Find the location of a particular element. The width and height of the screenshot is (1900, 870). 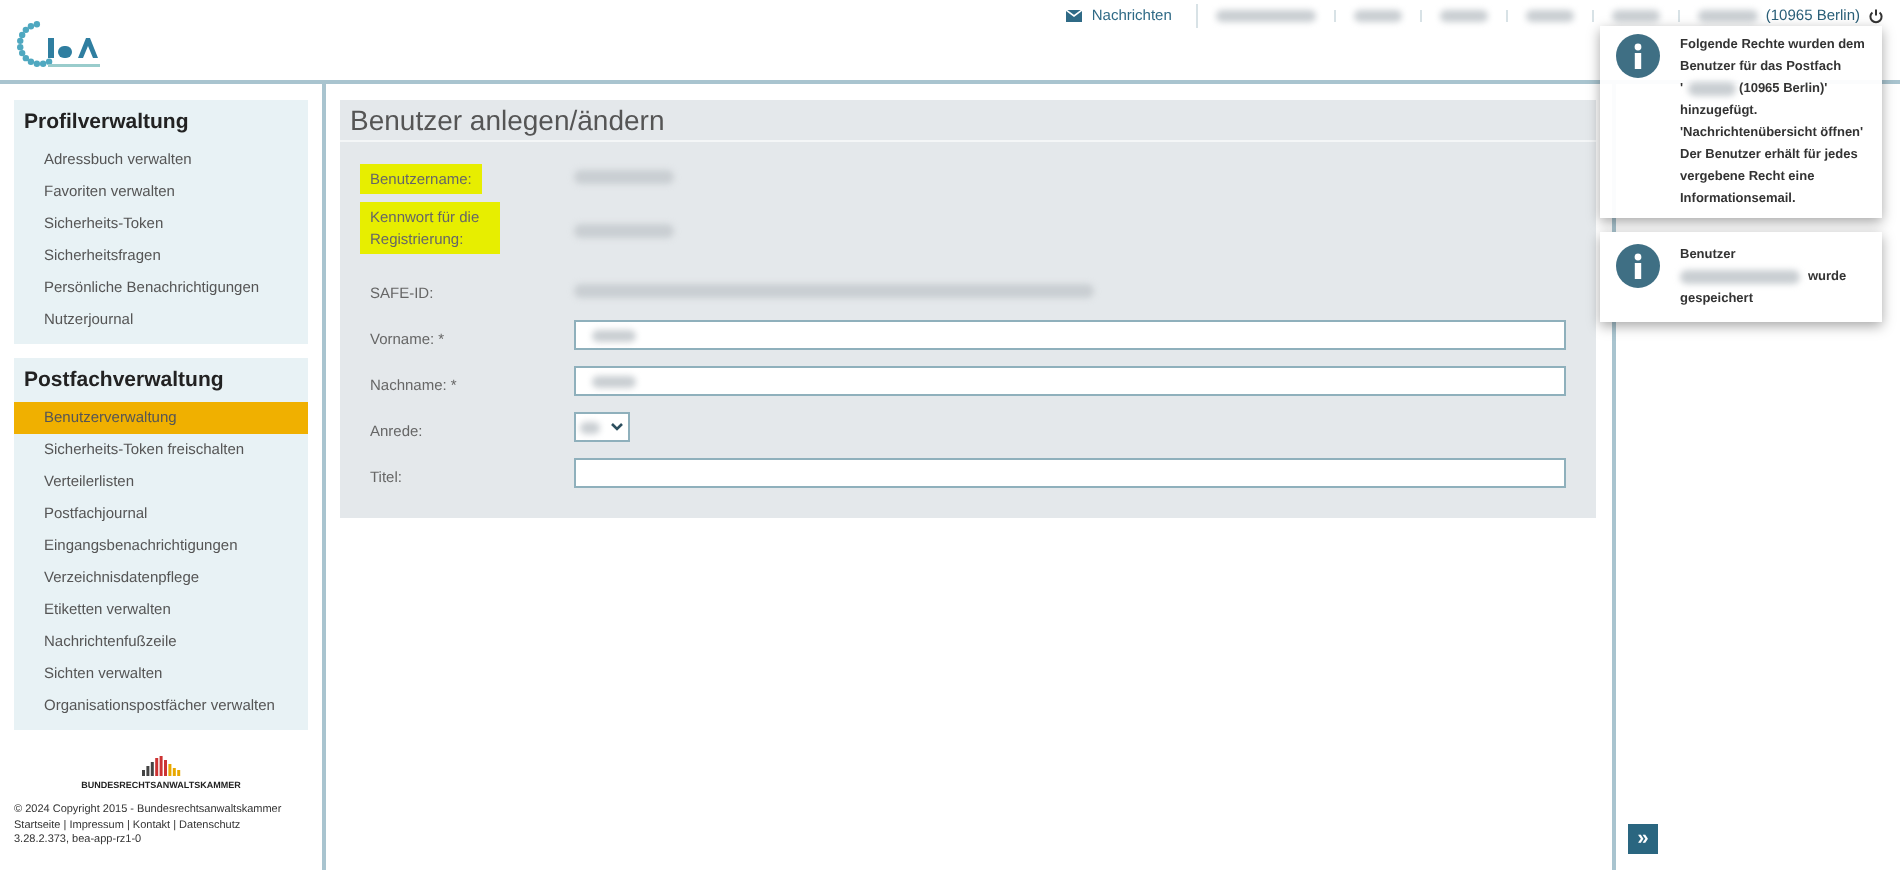

select-field is located at coordinates (602, 427).